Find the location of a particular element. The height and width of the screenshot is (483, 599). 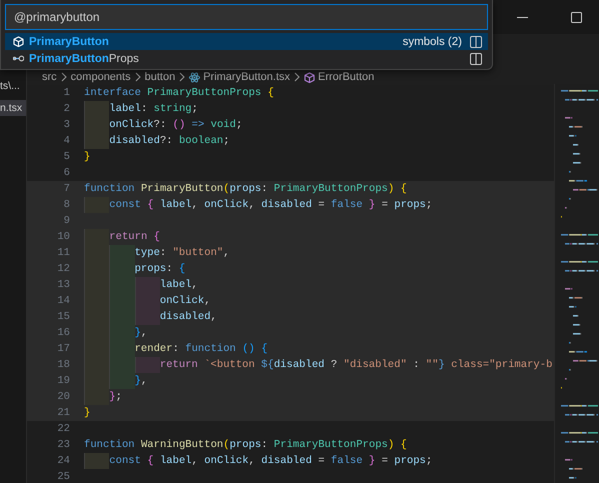

result-item: PrimaryButton symbols (2) is located at coordinates (246, 41).